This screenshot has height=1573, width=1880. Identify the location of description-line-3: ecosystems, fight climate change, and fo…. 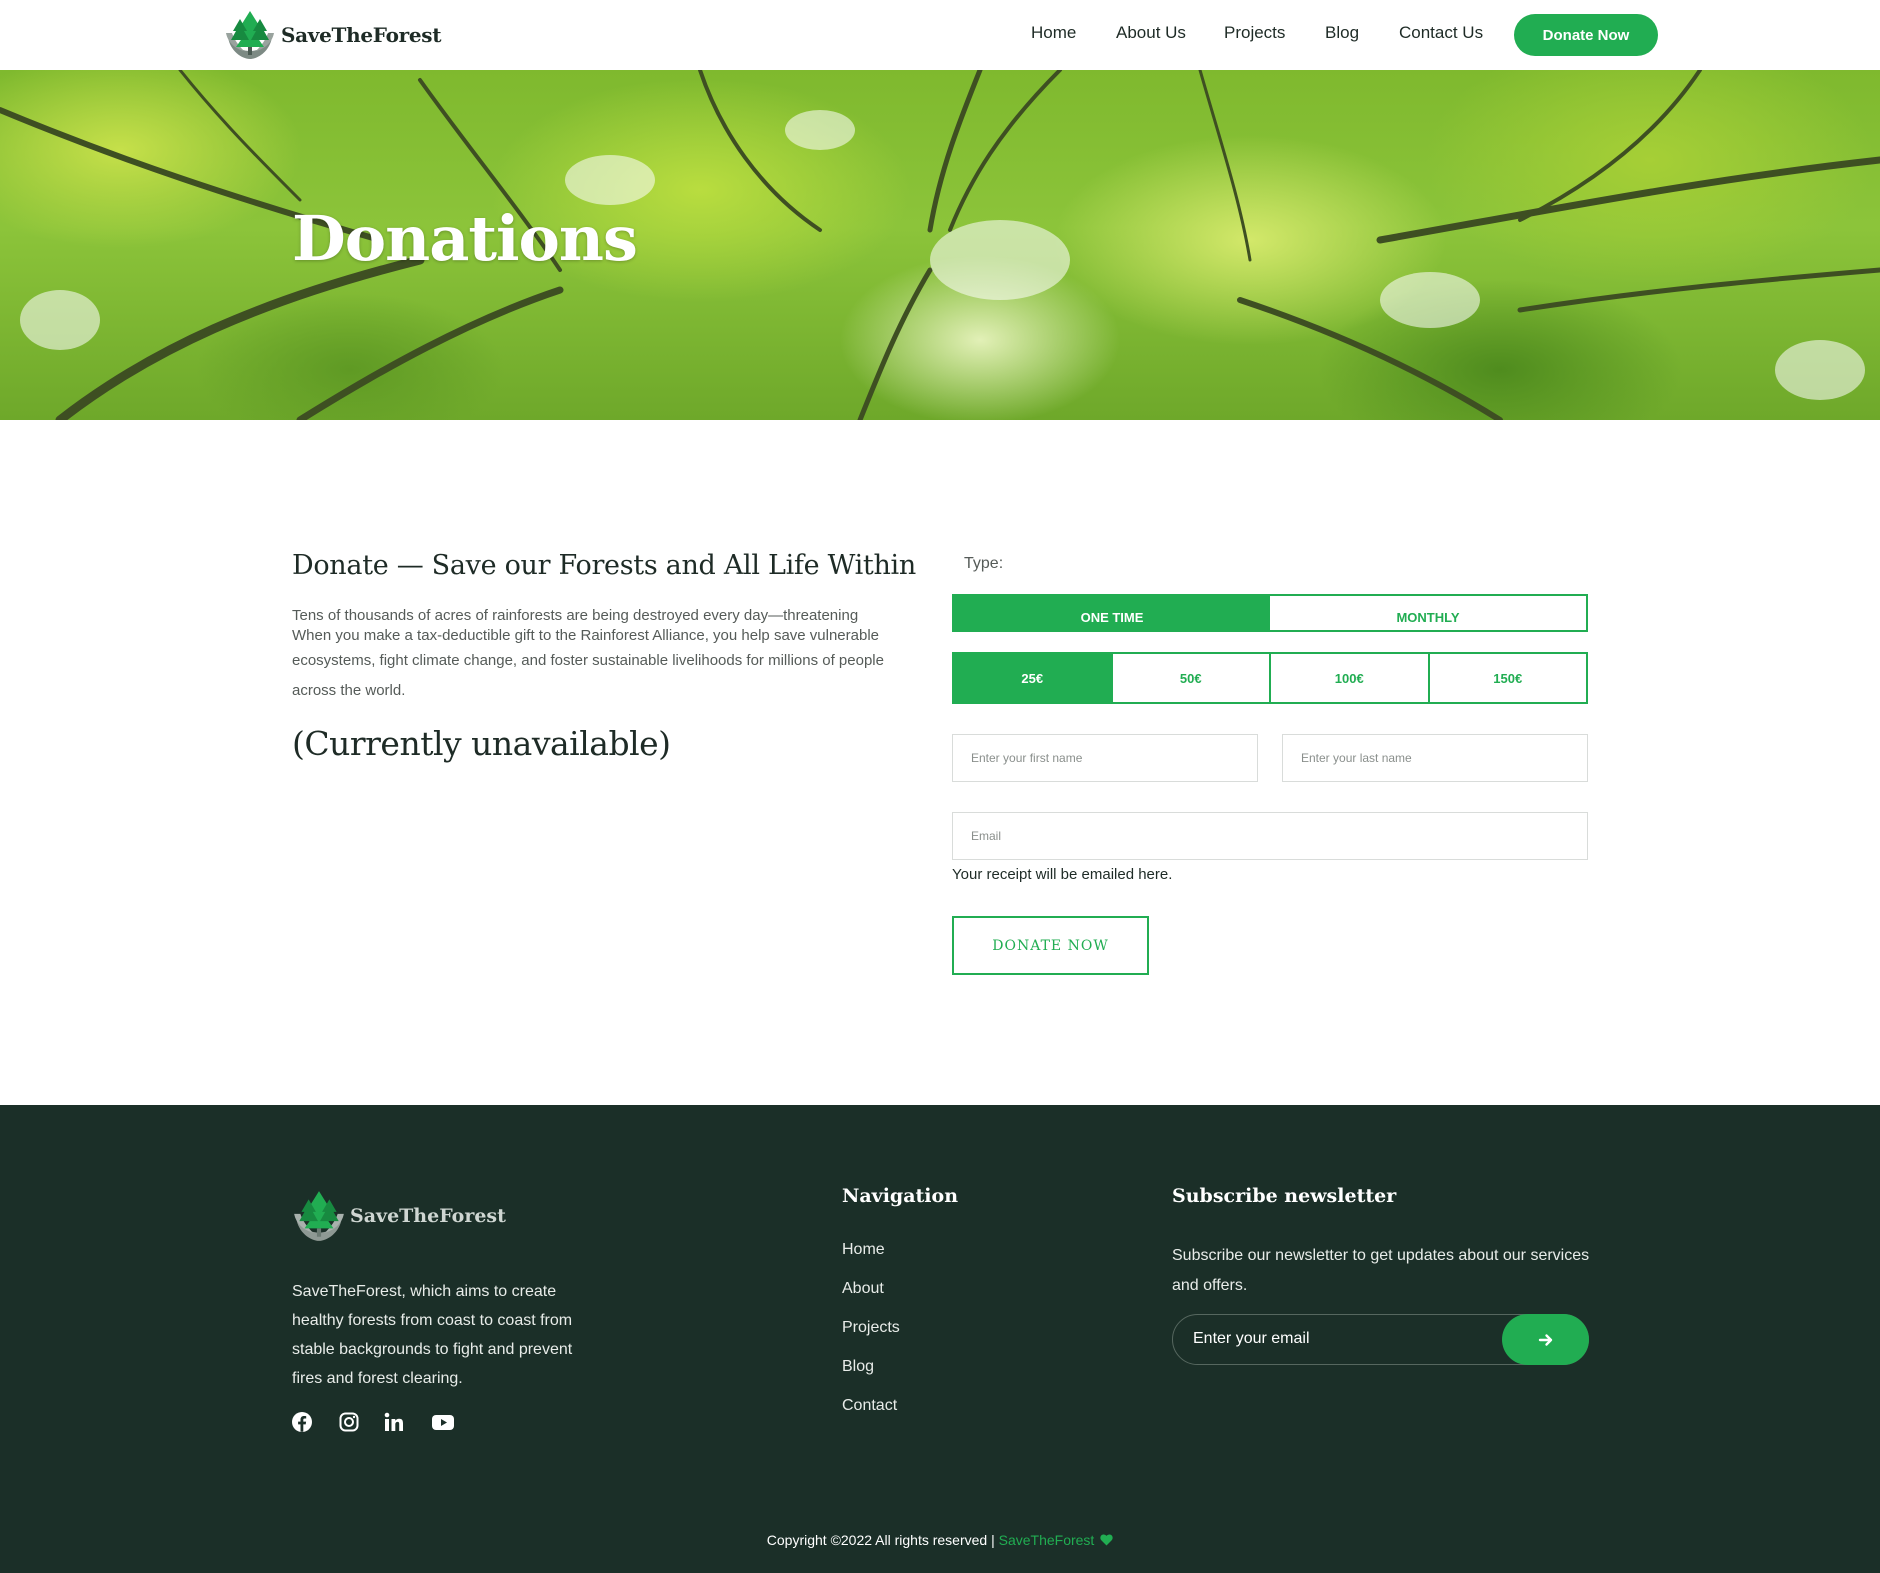
(588, 660).